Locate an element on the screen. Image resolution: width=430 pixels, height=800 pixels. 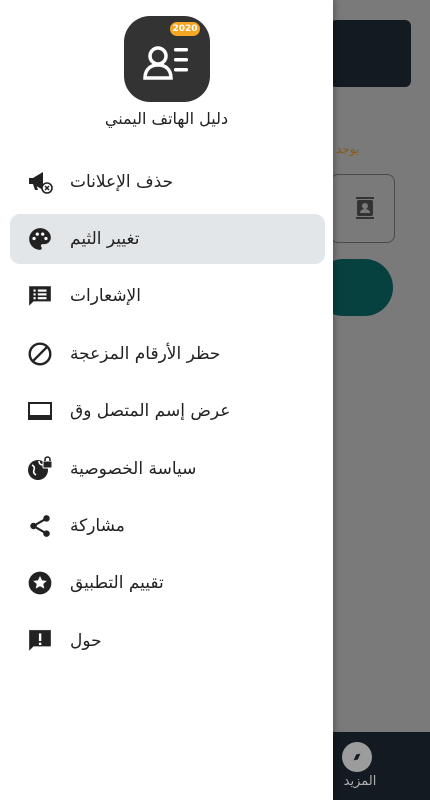
menu-item-label: الإشعارات is located at coordinates (105, 296).